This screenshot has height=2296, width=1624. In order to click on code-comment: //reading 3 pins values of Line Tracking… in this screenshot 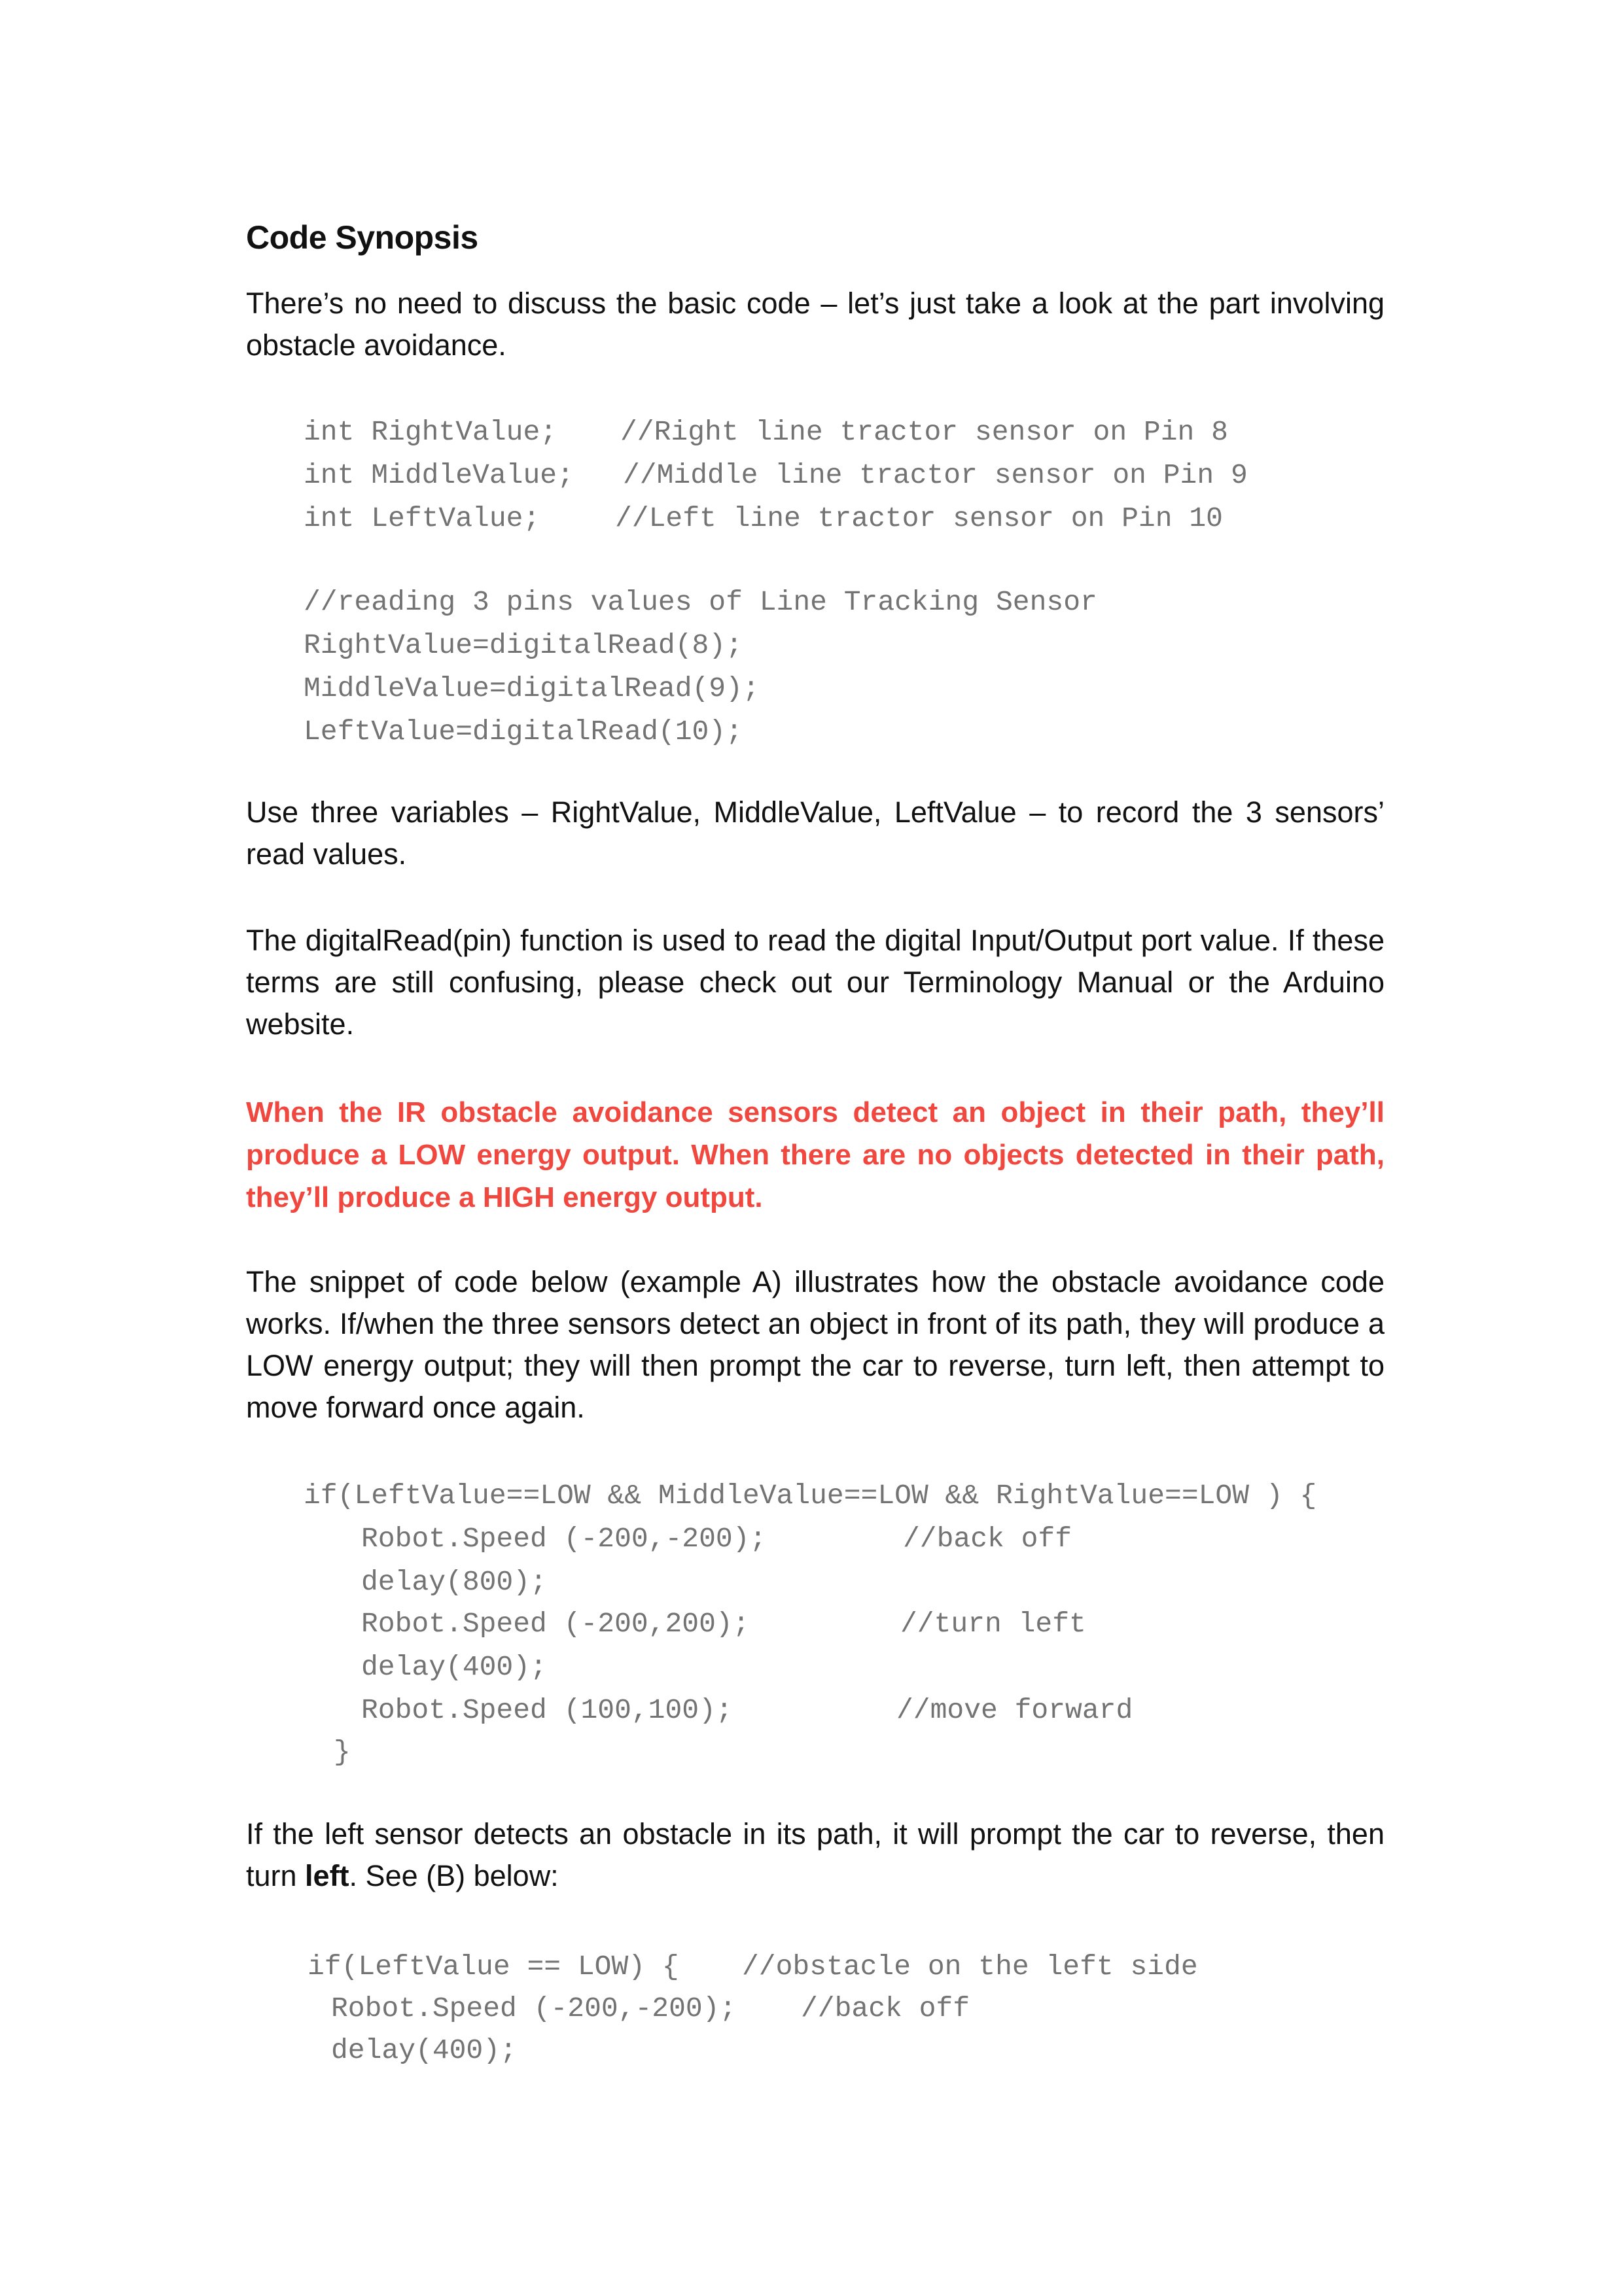, I will do `click(700, 602)`.